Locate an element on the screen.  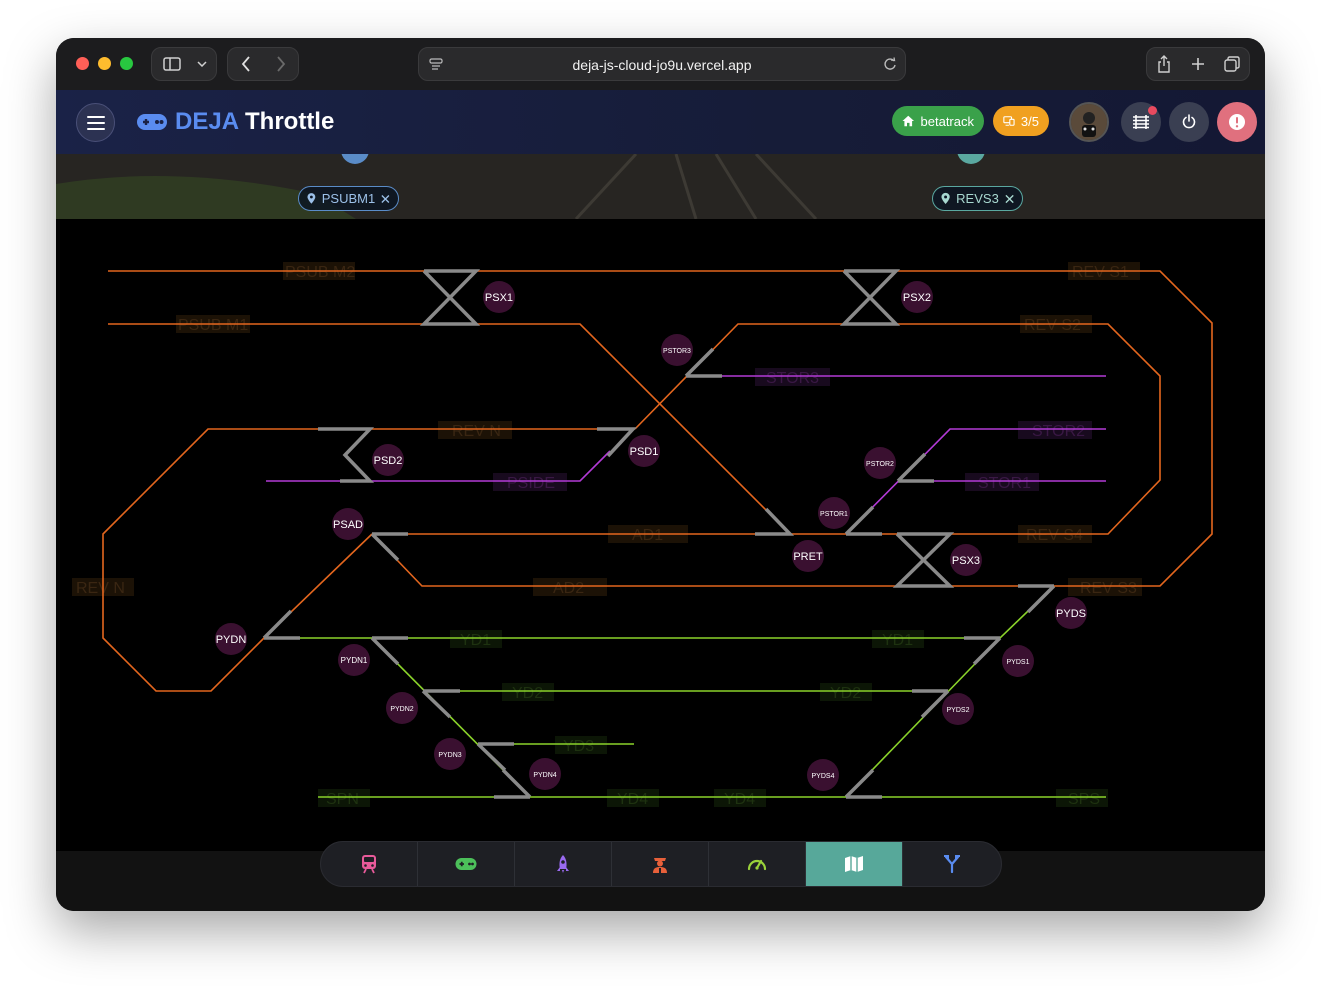
nav-tab-roster is located at coordinates (369, 864).